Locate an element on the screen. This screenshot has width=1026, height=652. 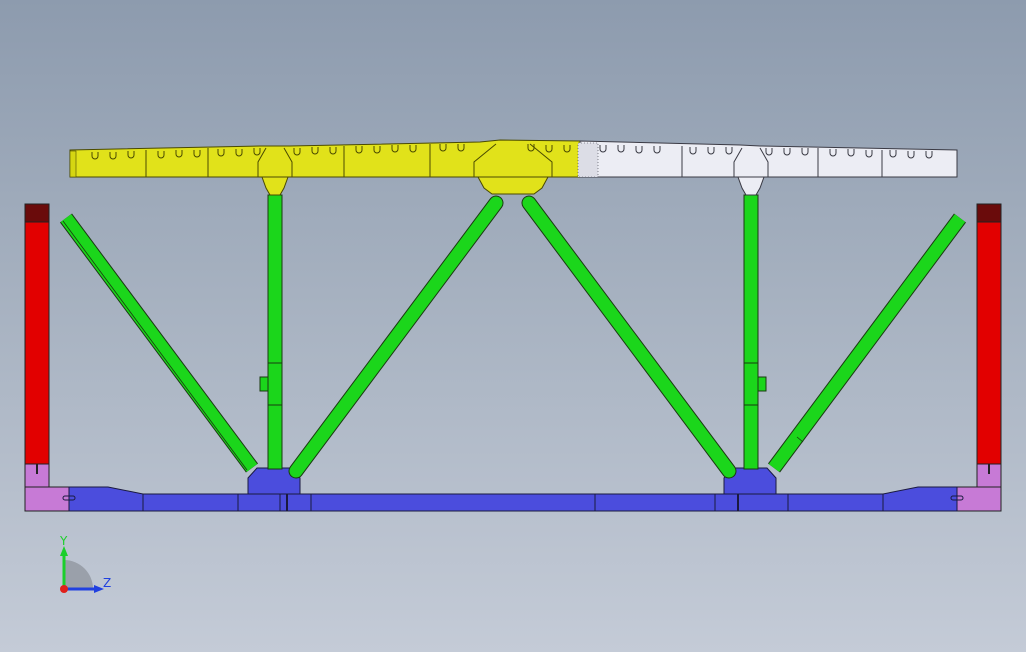
left-end-post is located at coordinates (47, 357).